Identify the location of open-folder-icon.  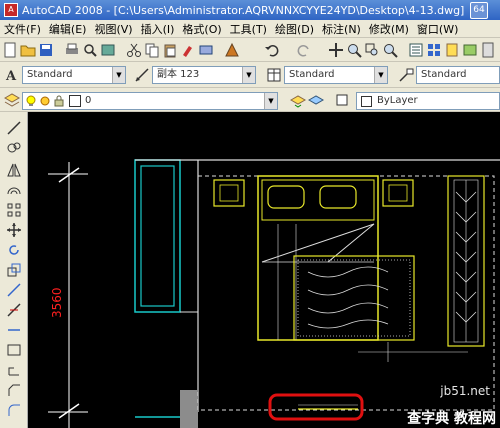
(28, 50).